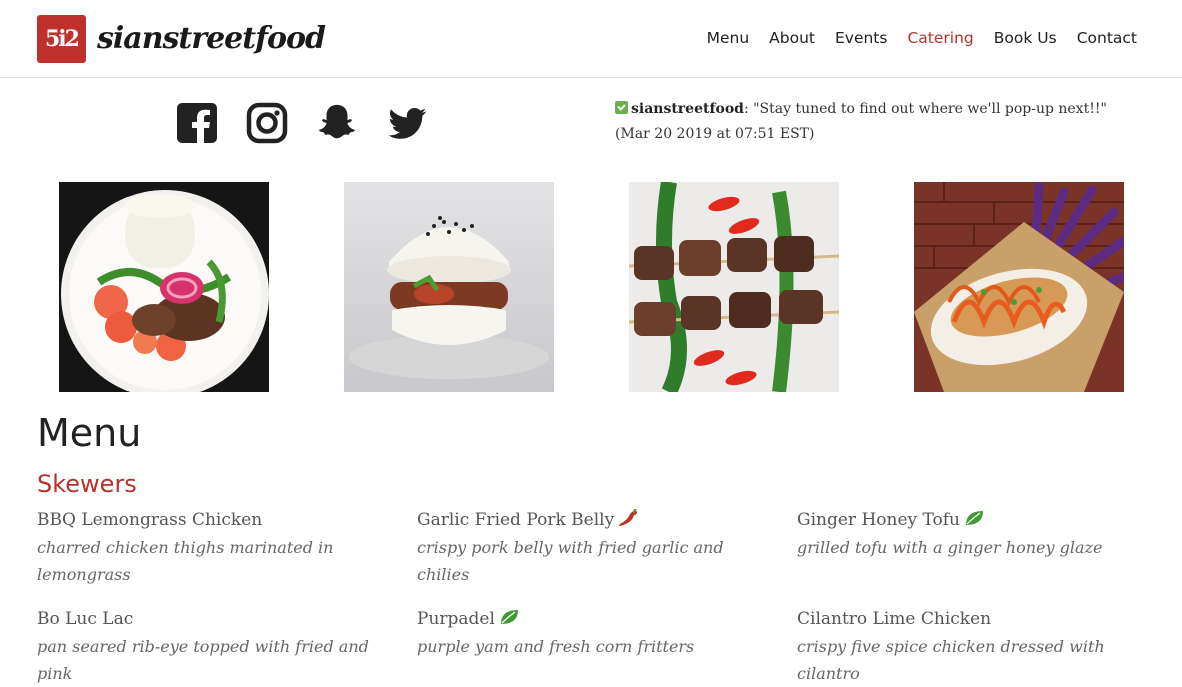 The image size is (1182, 687). I want to click on nav-book-us: Book Us, so click(1025, 38).